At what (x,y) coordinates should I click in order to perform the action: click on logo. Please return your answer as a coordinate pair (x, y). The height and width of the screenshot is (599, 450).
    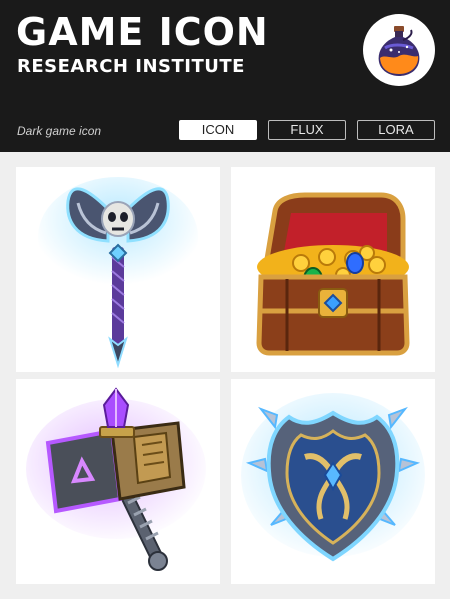
    Looking at the image, I should click on (399, 50).